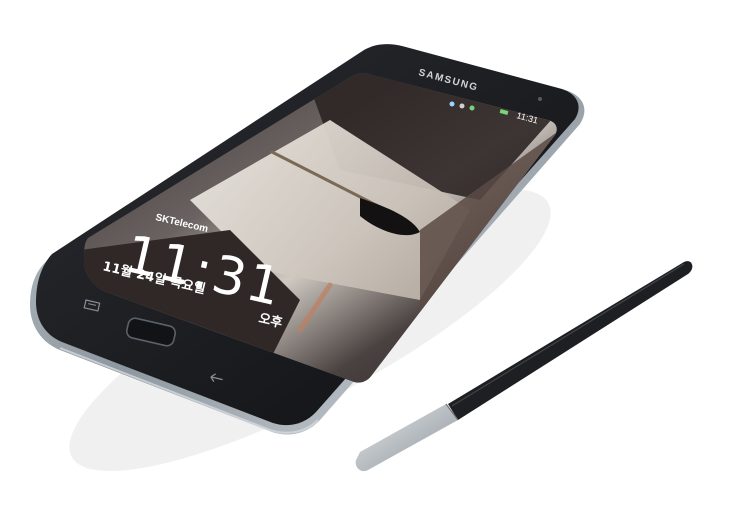 This screenshot has width=730, height=505. I want to click on notification-icon, so click(452, 104).